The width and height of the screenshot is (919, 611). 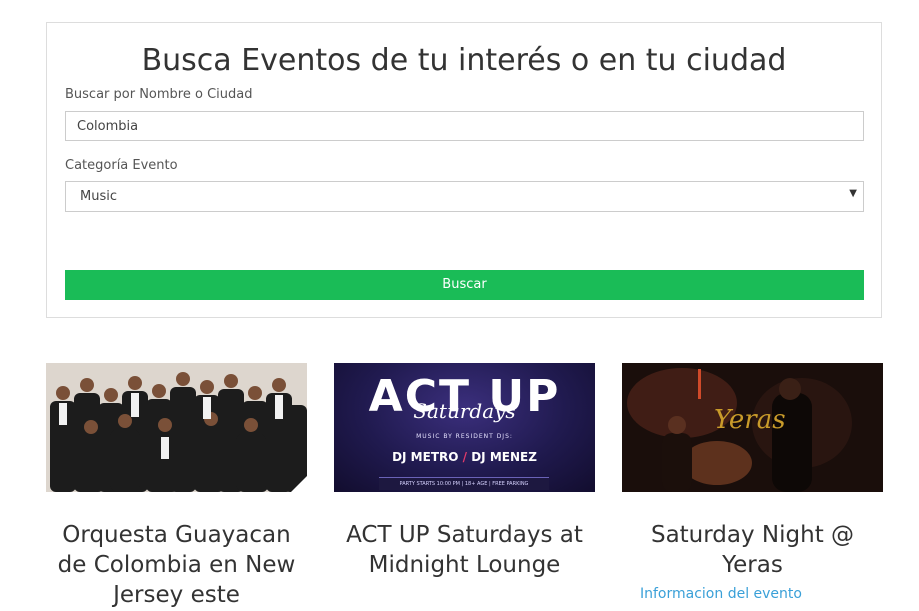 I want to click on poster-music-line: MUSIC BY RESIDENT DJS:, so click(x=464, y=436).